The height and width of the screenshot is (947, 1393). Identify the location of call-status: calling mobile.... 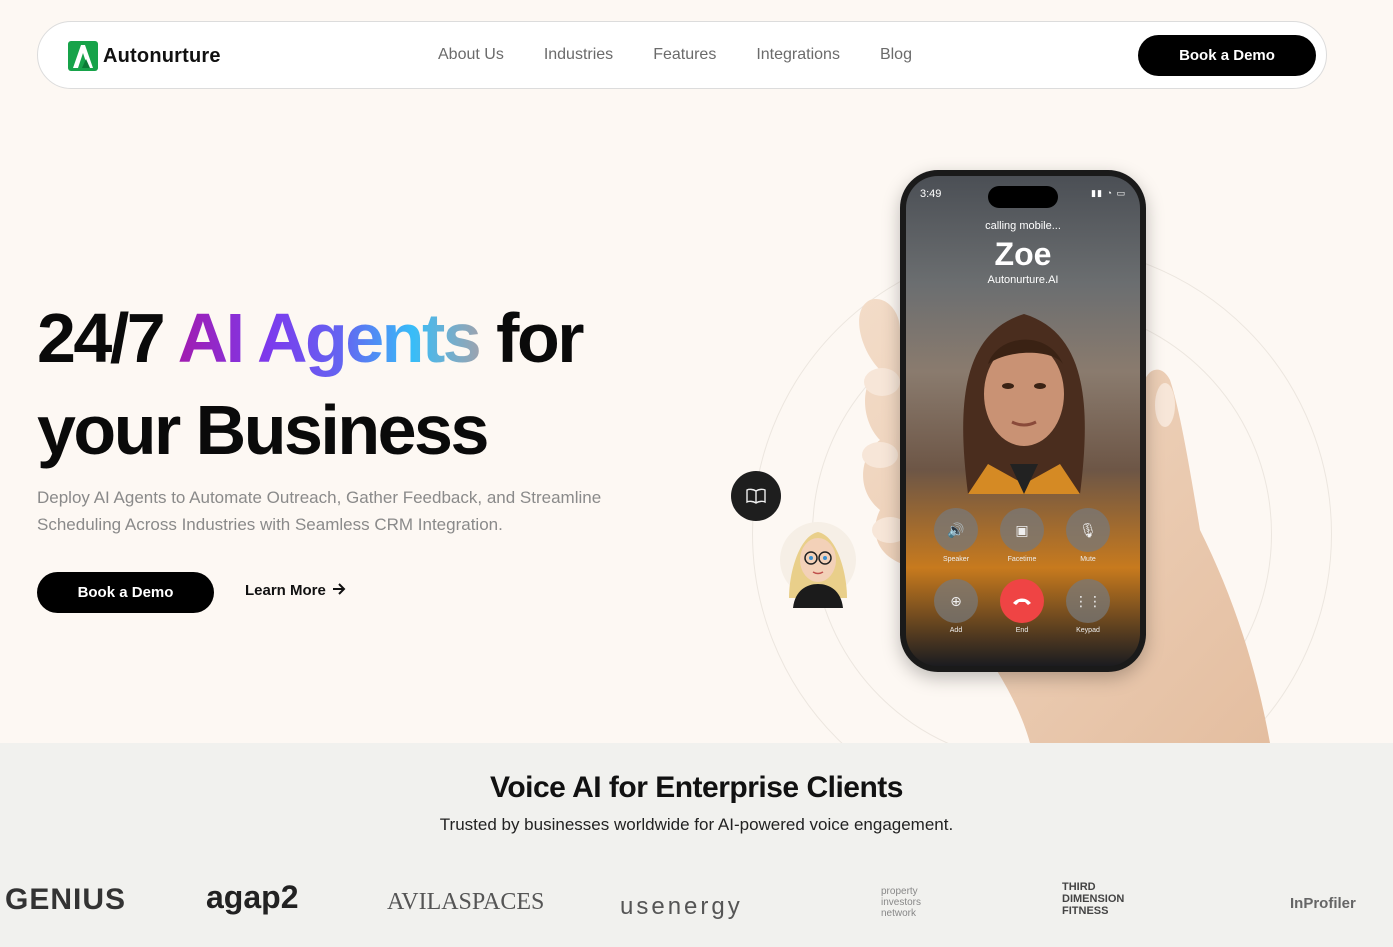
(1023, 226).